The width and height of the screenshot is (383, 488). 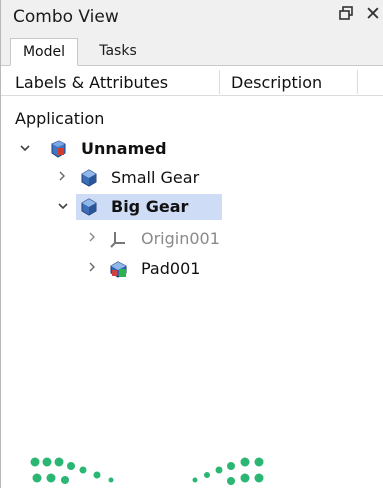 What do you see at coordinates (180, 238) in the screenshot?
I see `tree-item-label: Origin001` at bounding box center [180, 238].